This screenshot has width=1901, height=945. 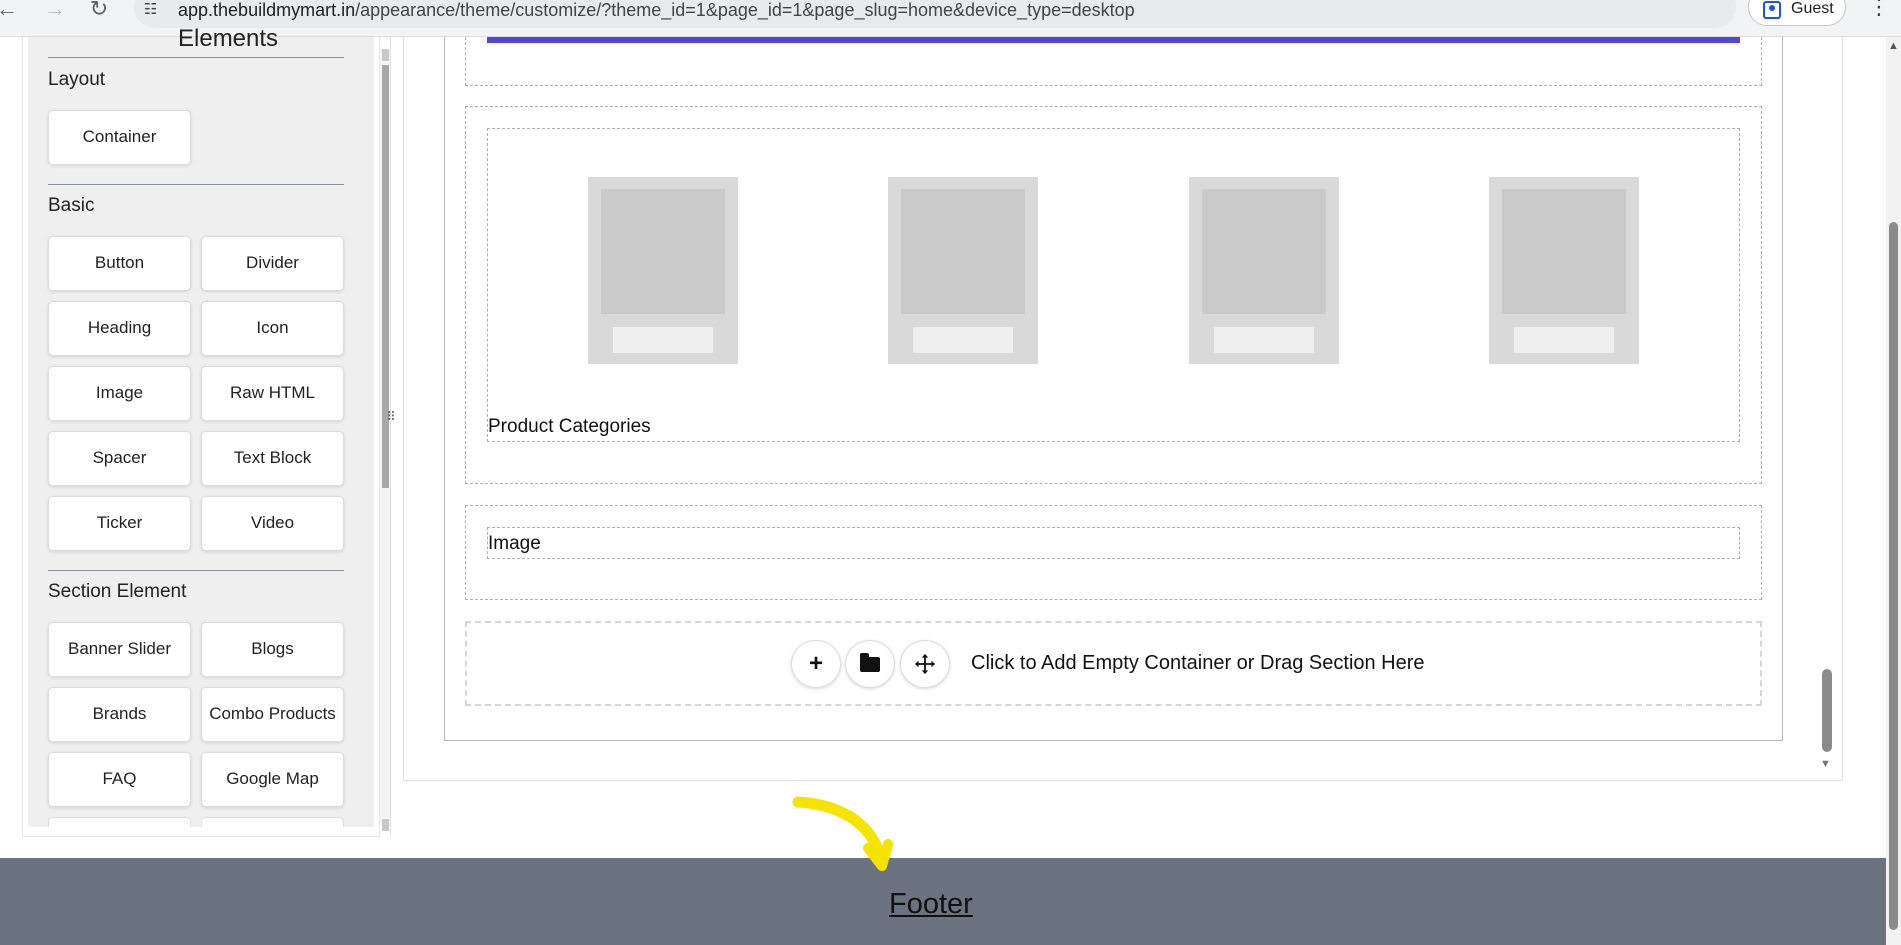 I want to click on move-icon, so click(x=925, y=664).